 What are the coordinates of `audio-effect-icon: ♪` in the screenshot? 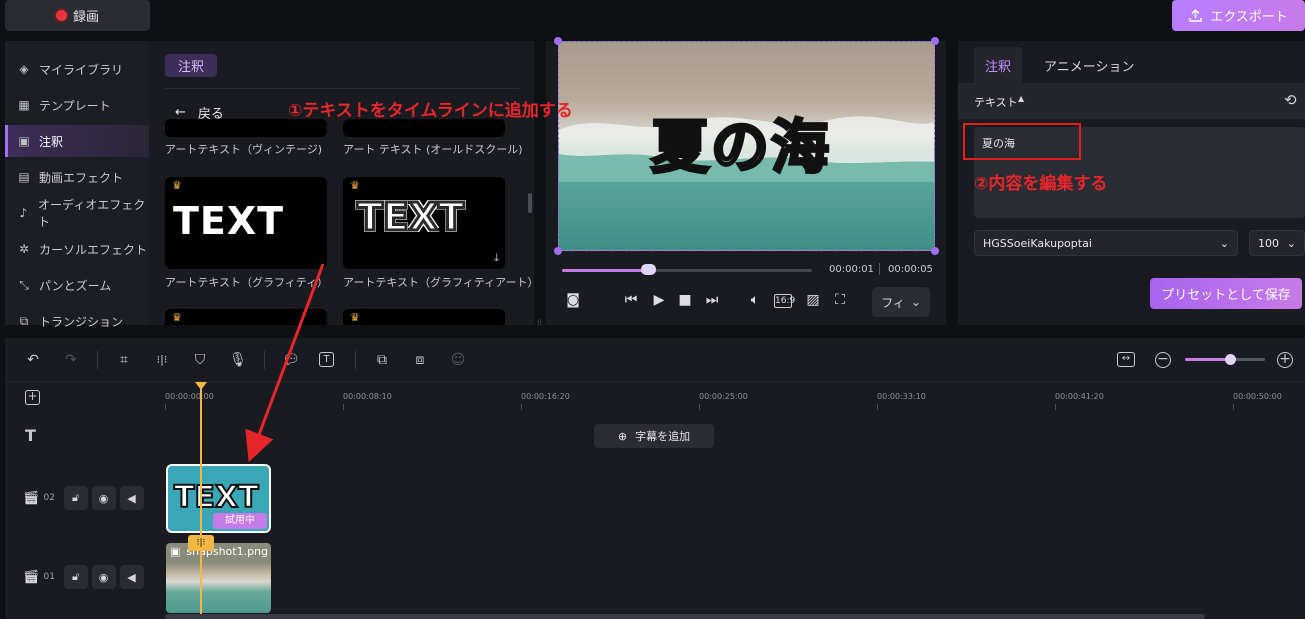 It's located at (23, 213).